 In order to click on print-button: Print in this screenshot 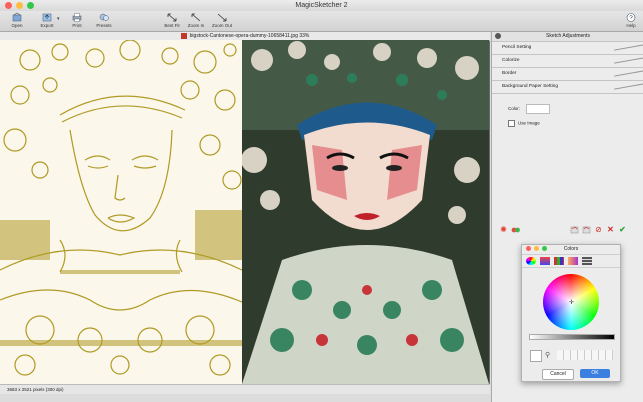, I will do `click(77, 20)`.